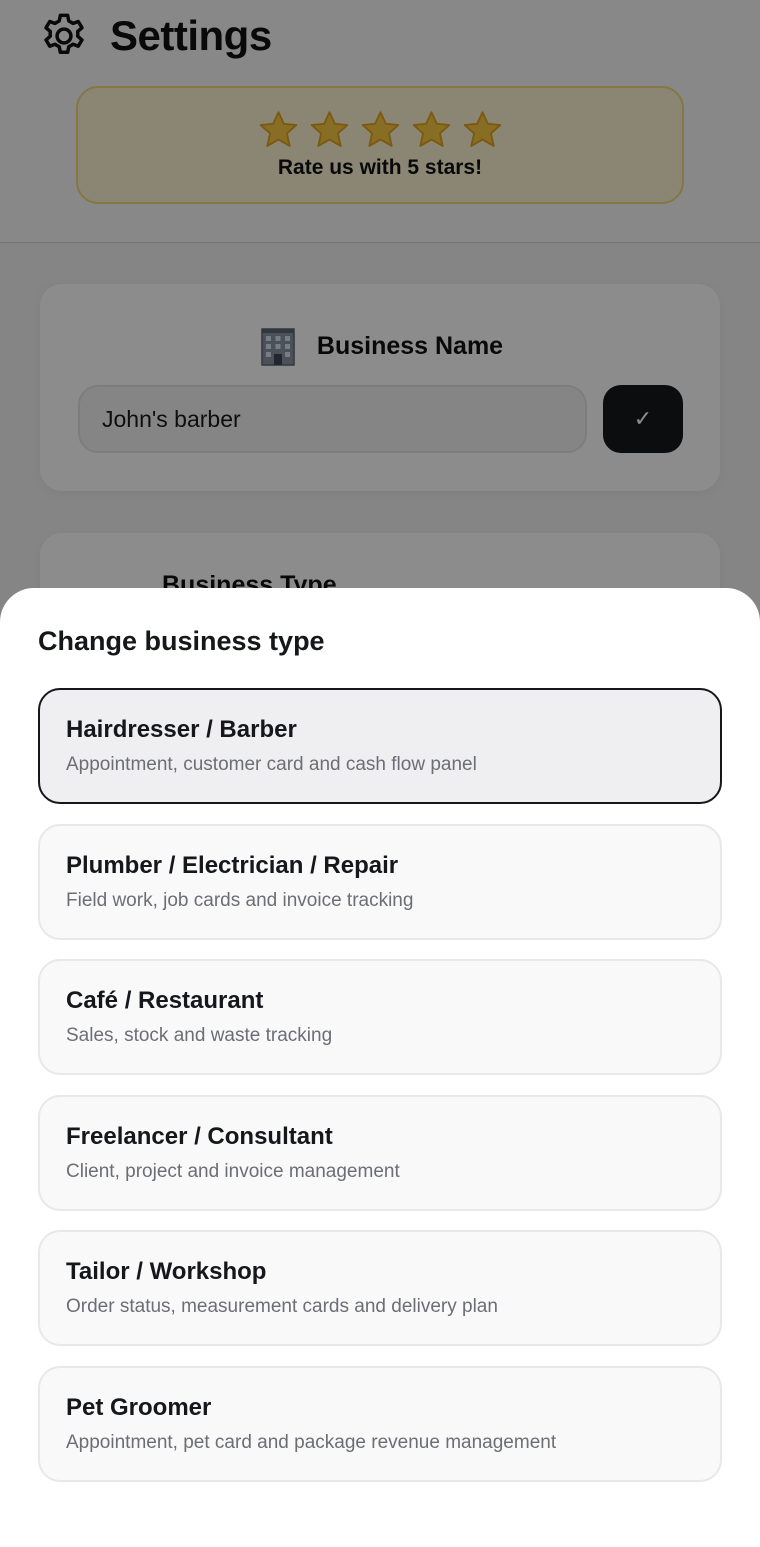 This screenshot has height=1547, width=760. Describe the element at coordinates (166, 1271) in the screenshot. I see `option-title: Tailor / Workshop` at that location.